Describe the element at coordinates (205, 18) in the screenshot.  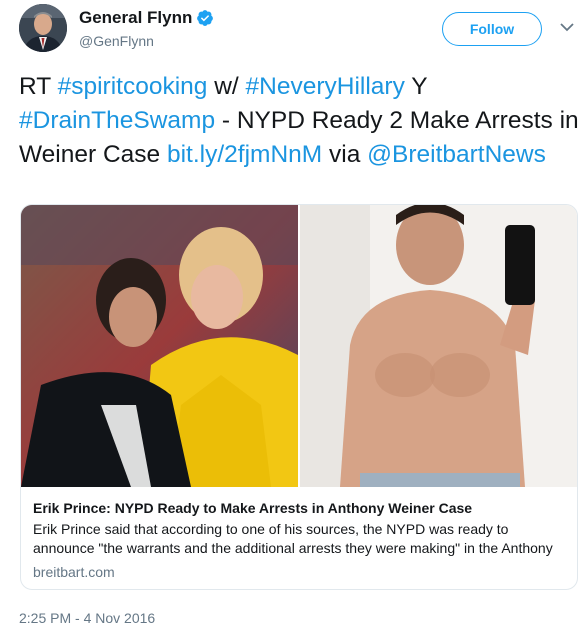
I see `verified-badge-icon` at that location.